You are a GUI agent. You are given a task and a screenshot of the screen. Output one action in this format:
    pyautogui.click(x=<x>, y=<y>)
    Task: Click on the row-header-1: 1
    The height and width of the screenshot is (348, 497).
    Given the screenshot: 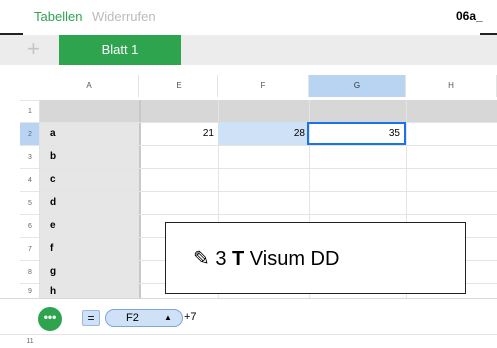 What is the action you would take?
    pyautogui.click(x=30, y=111)
    